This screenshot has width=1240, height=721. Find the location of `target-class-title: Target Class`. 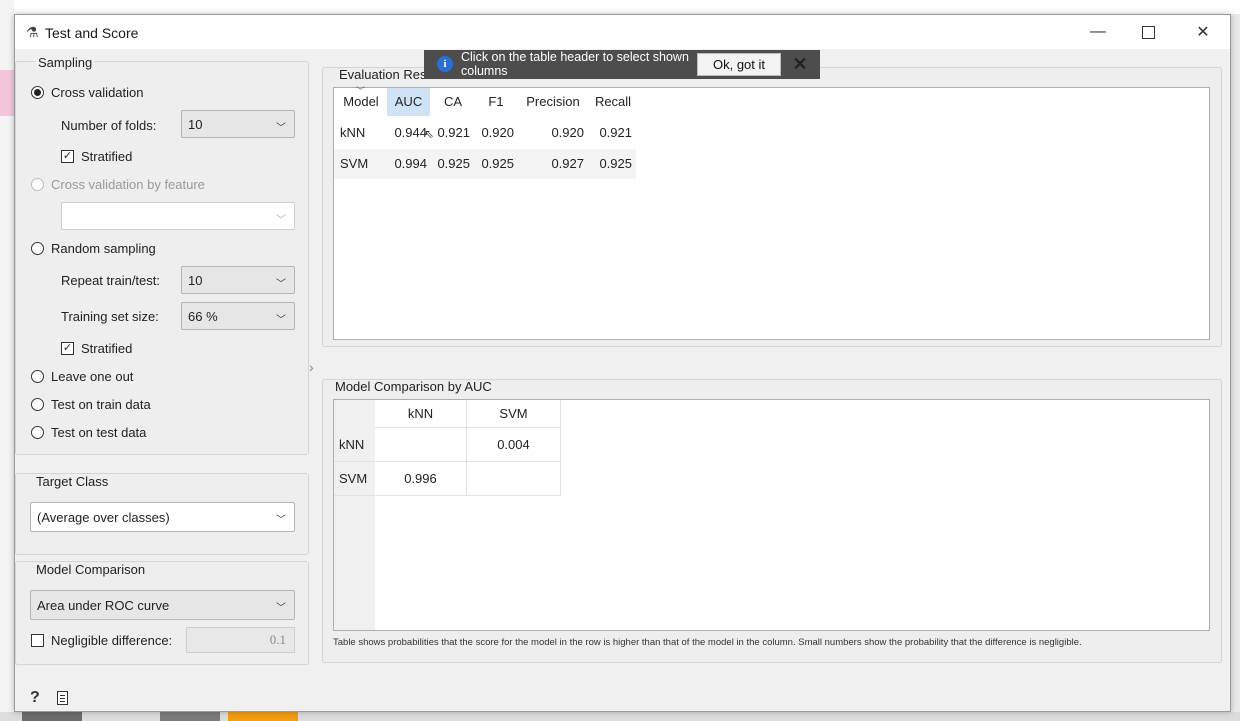

target-class-title: Target Class is located at coordinates (72, 481).